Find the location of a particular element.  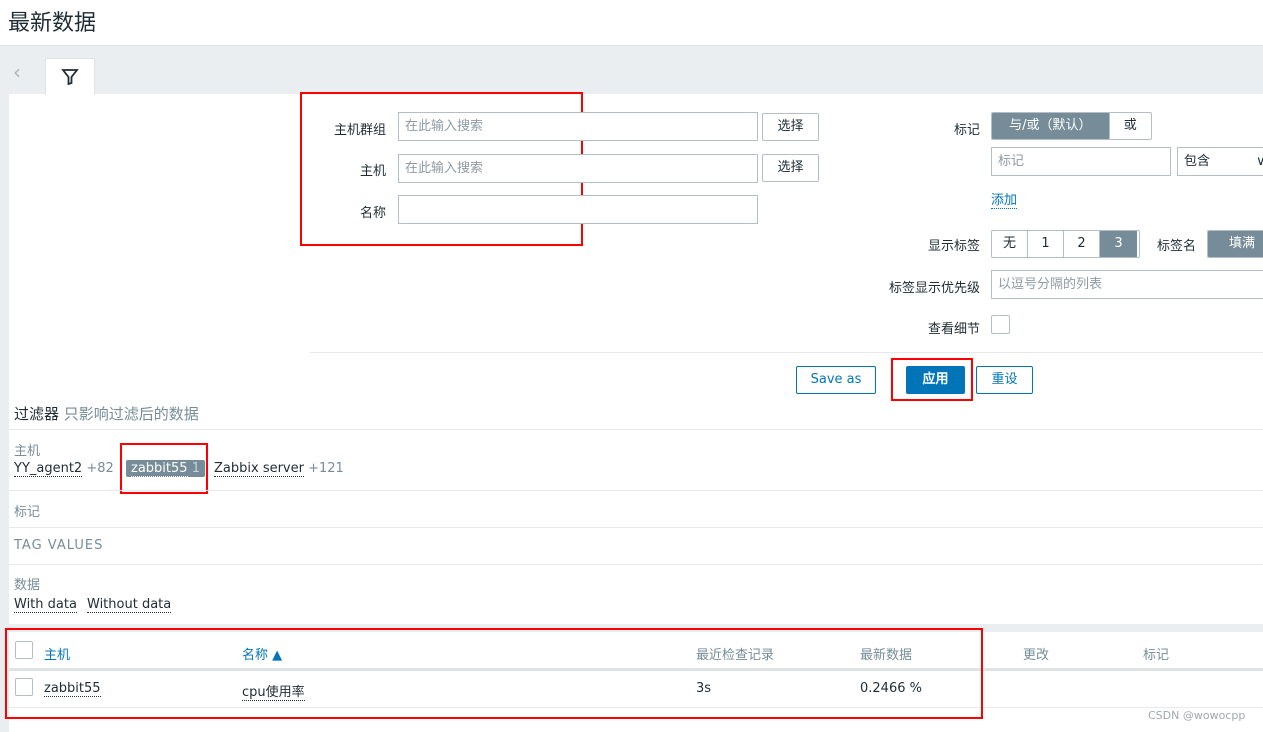

host-groups-label: 主机群组 is located at coordinates (359, 130).